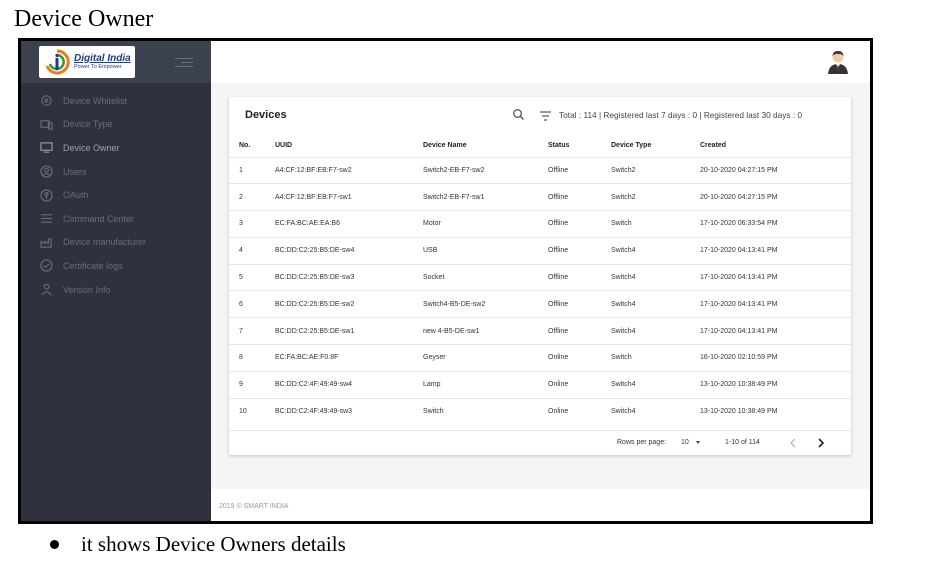 This screenshot has height=568, width=928. Describe the element at coordinates (349, 170) in the screenshot. I see `cell-uuid: A4:CF:12:BF:EB:F7-sw2` at that location.